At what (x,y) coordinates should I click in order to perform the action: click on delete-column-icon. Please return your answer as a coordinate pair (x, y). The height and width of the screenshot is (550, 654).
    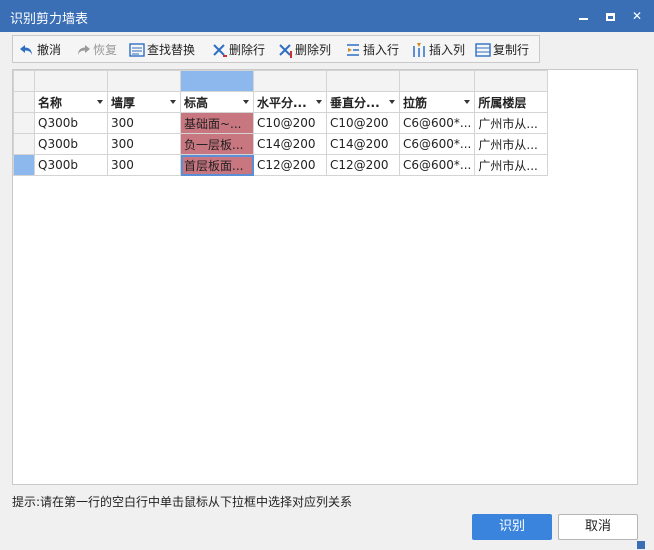
    Looking at the image, I should click on (285, 50).